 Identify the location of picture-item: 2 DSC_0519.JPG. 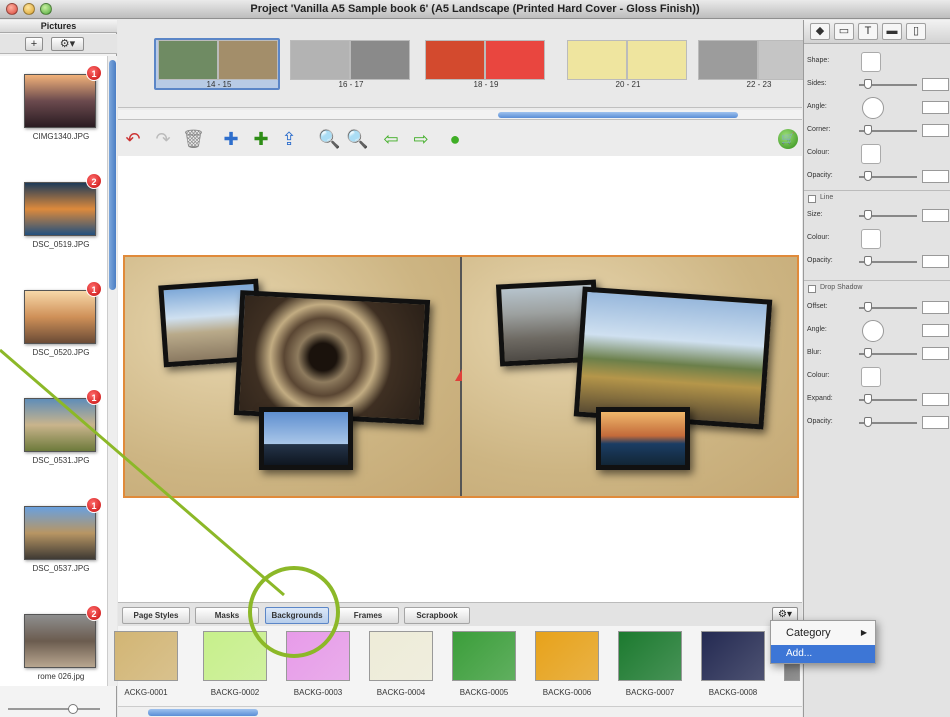
(62, 218).